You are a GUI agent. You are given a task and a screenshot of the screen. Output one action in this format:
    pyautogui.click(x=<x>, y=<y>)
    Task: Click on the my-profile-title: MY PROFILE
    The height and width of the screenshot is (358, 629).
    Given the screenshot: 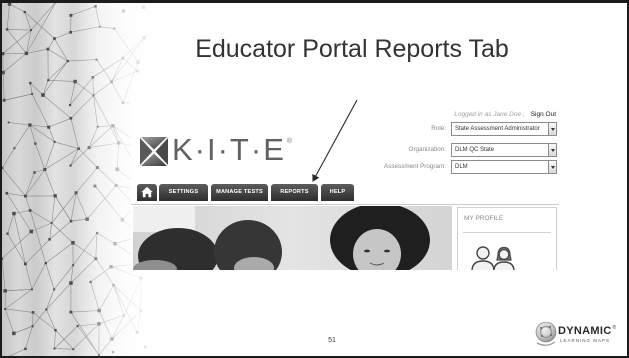 What is the action you would take?
    pyautogui.click(x=484, y=218)
    